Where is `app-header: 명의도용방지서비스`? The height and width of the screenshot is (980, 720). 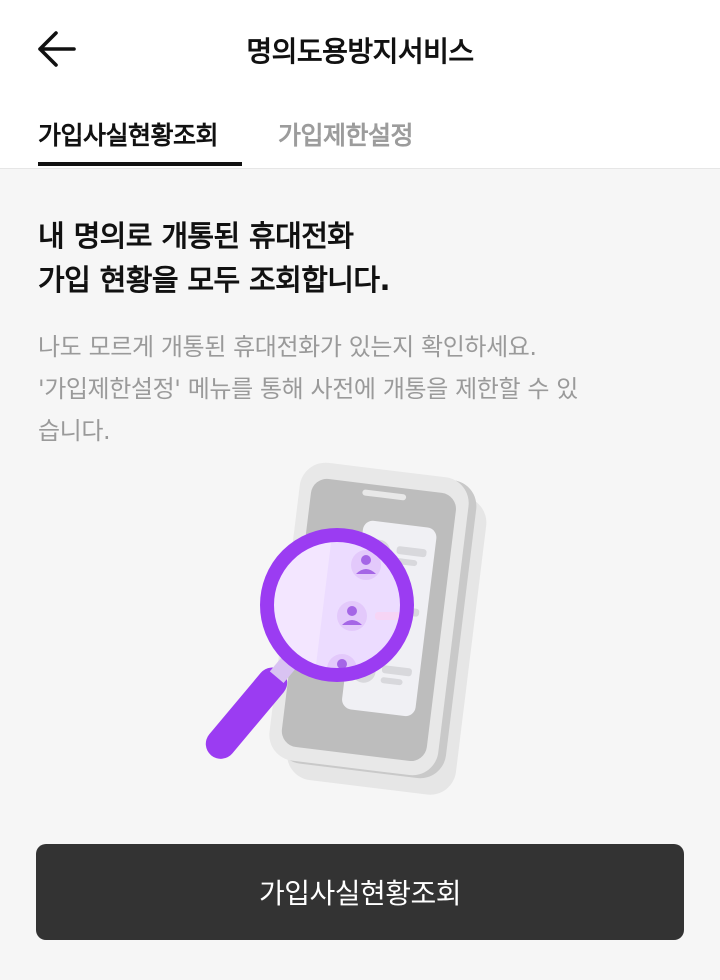
app-header: 명의도용방지서비스 is located at coordinates (360, 48).